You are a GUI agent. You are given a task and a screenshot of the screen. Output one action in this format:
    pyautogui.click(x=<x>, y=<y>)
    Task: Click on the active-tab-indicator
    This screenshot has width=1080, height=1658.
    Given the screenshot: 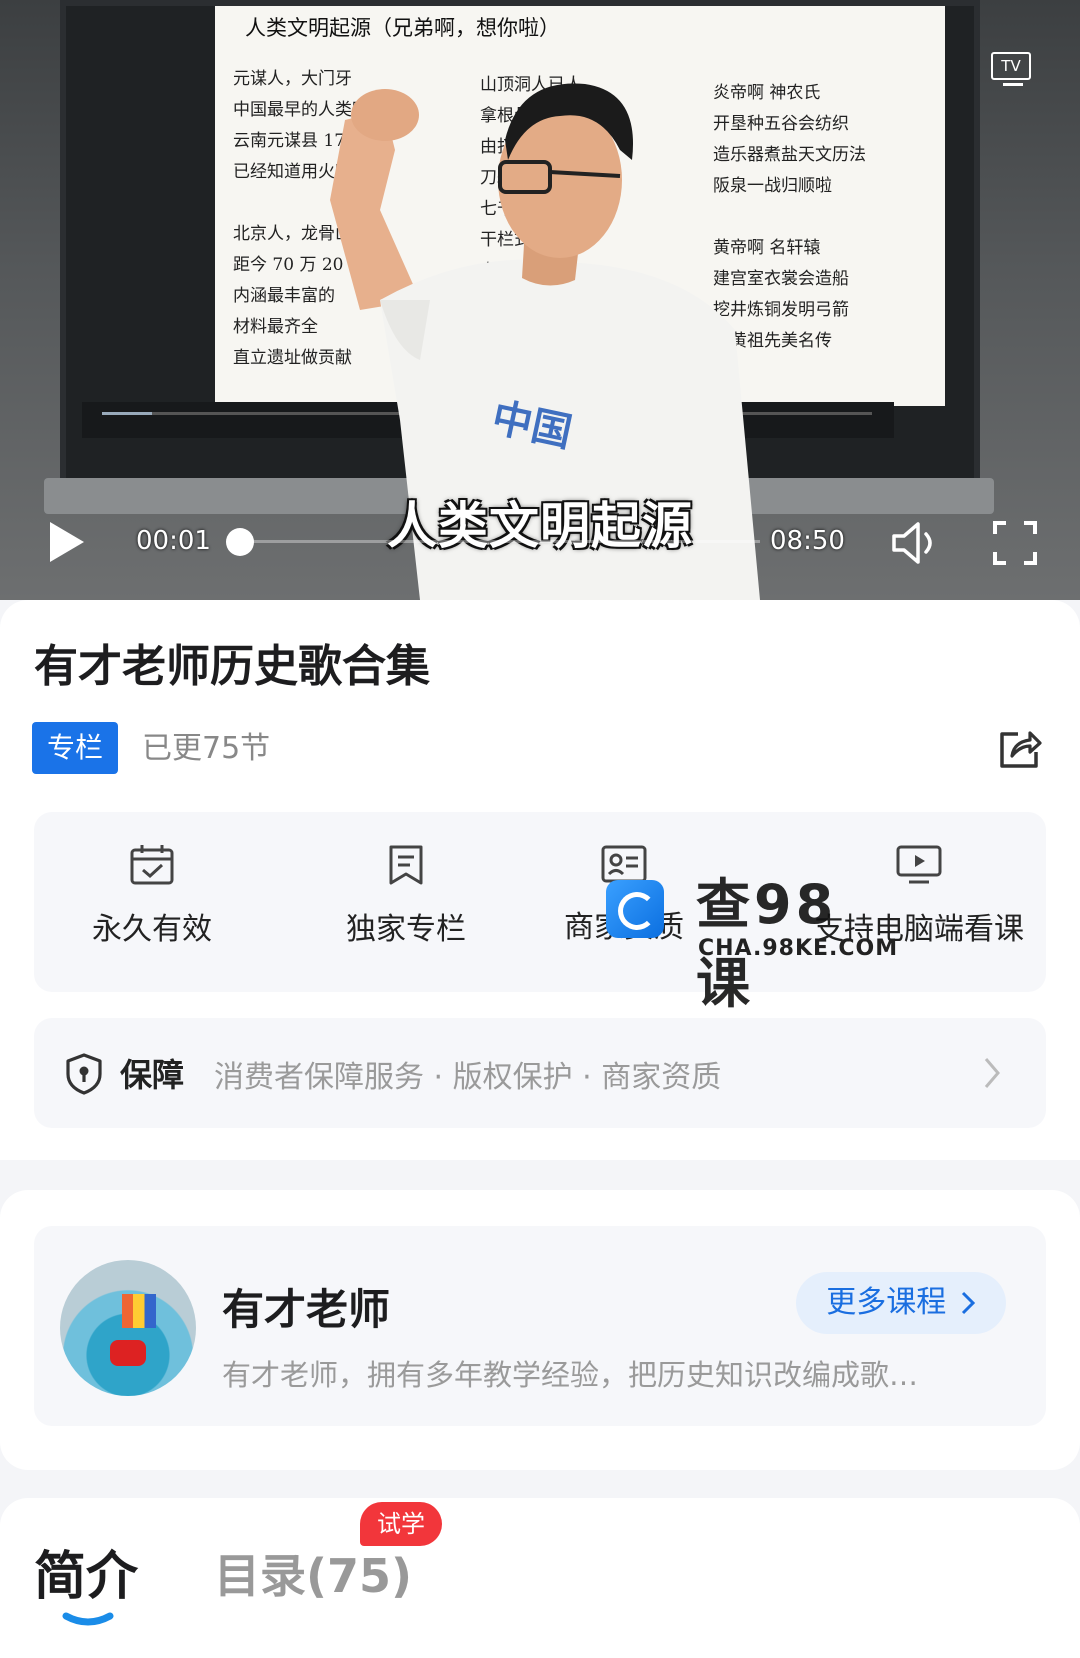 What is the action you would take?
    pyautogui.click(x=88, y=1619)
    